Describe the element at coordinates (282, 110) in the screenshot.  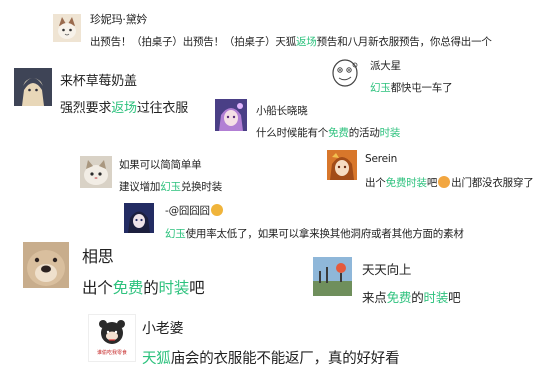
I see `comment-author: 小船长晓晓` at that location.